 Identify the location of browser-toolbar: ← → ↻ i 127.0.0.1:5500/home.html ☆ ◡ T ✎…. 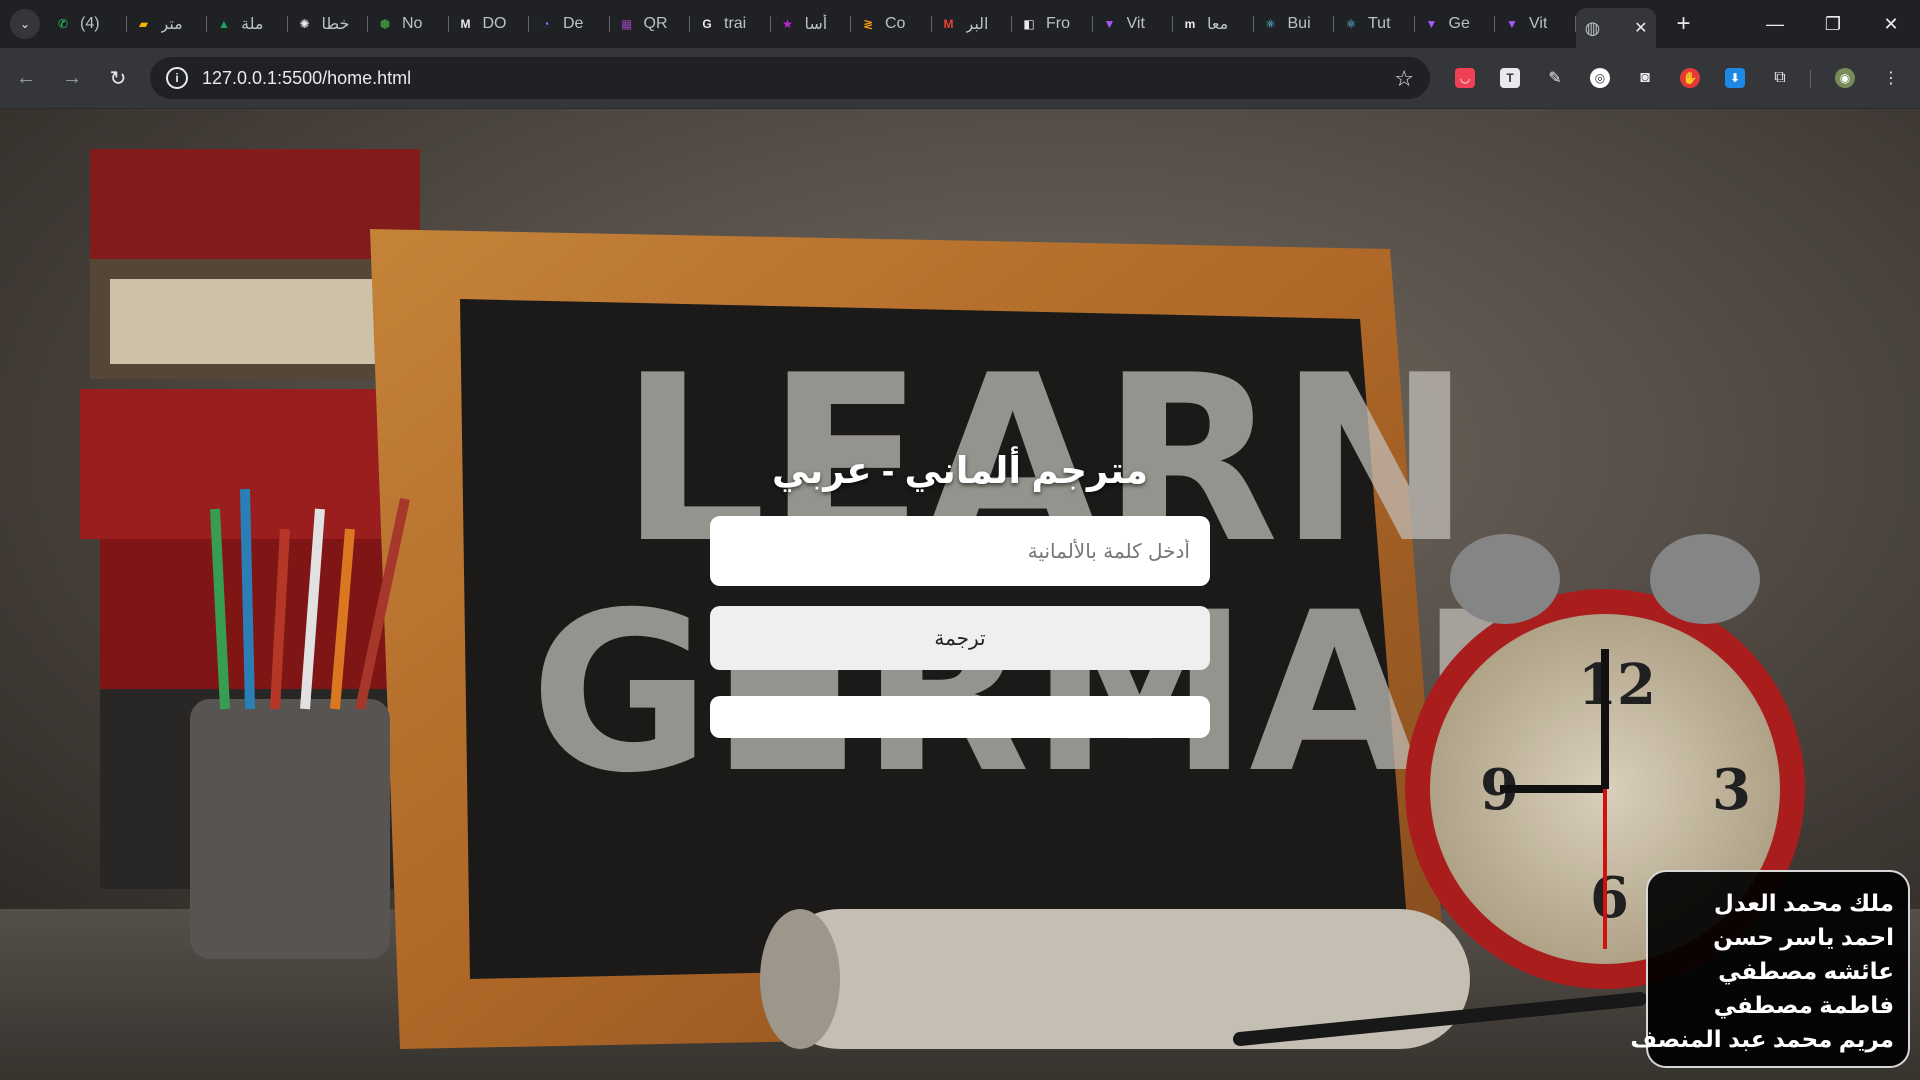
(960, 78).